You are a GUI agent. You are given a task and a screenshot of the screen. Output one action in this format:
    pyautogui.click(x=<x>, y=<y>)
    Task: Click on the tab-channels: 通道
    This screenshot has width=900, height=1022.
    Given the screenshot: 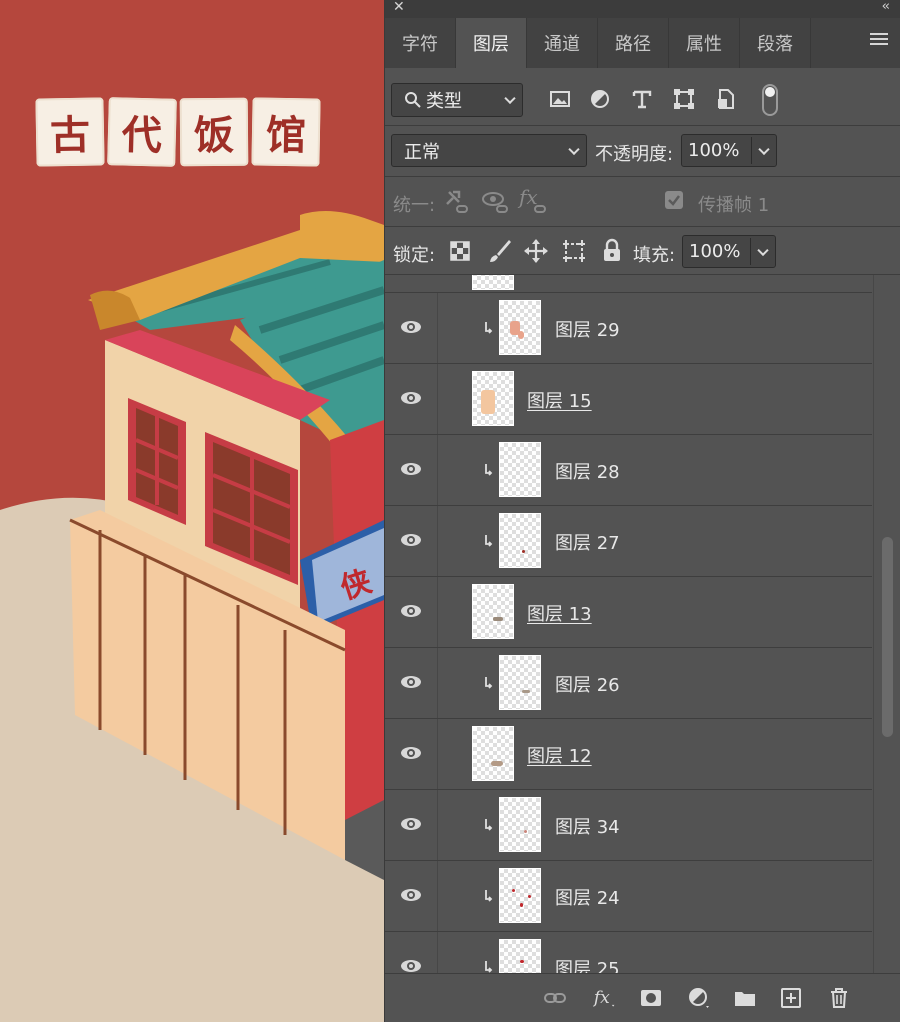 What is the action you would take?
    pyautogui.click(x=562, y=43)
    